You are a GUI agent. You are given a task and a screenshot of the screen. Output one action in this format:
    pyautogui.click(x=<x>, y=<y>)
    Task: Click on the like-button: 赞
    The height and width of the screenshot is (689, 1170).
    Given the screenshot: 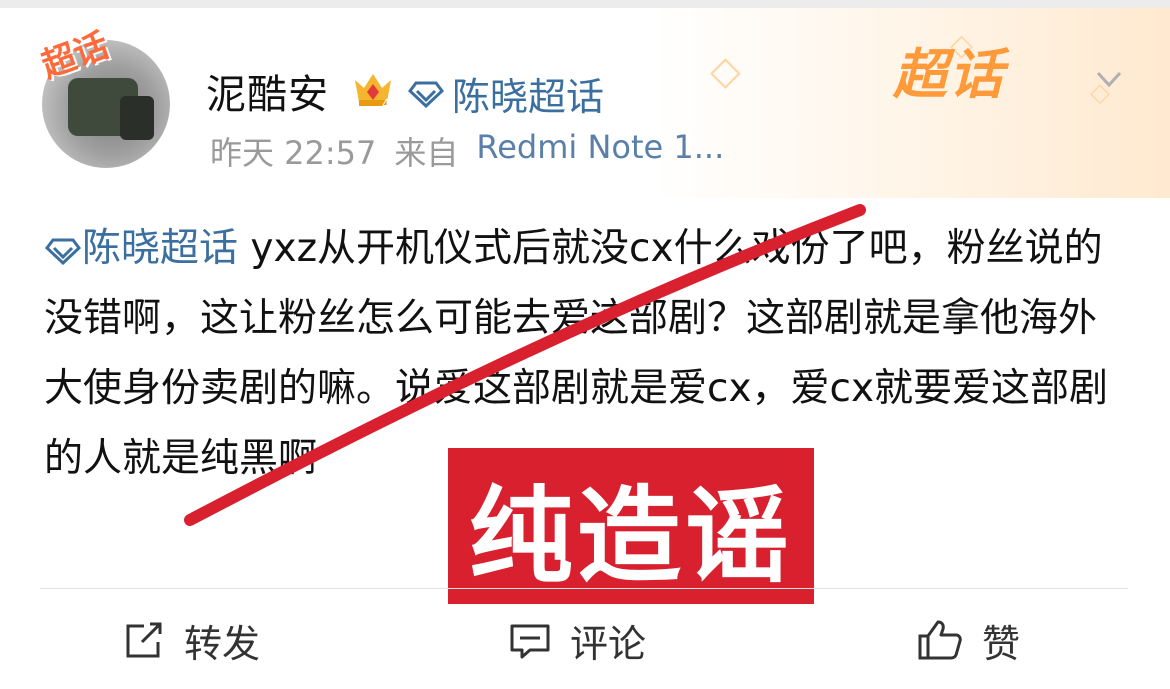 What is the action you would take?
    pyautogui.click(x=968, y=640)
    